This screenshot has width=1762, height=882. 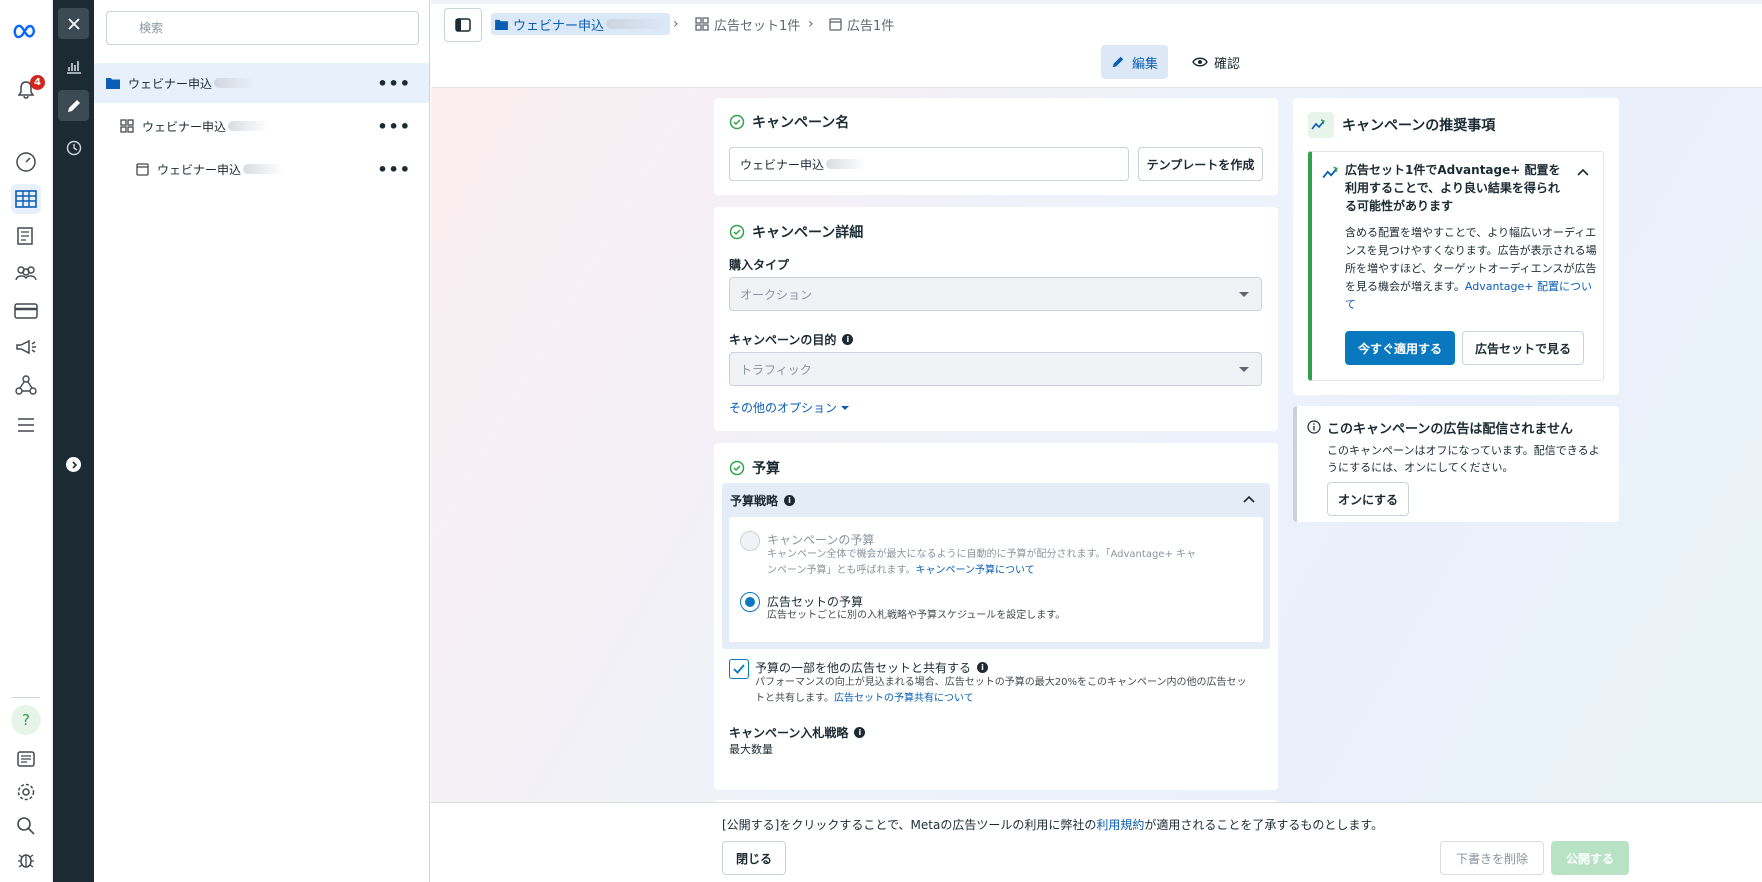 I want to click on bid-strategy-label: キャンペーン入札戦略 i, so click(x=797, y=732).